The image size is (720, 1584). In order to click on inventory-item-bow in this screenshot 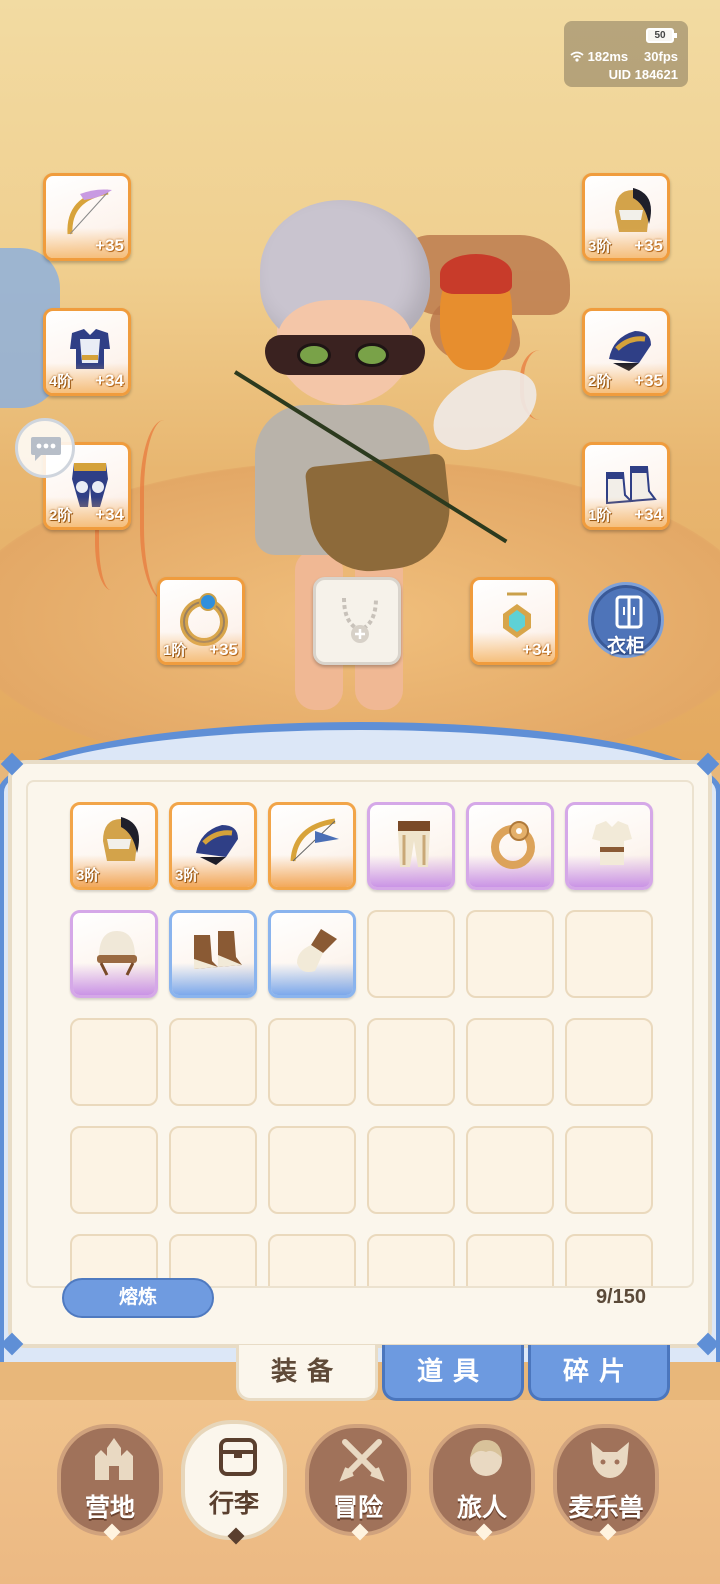, I will do `click(312, 846)`.